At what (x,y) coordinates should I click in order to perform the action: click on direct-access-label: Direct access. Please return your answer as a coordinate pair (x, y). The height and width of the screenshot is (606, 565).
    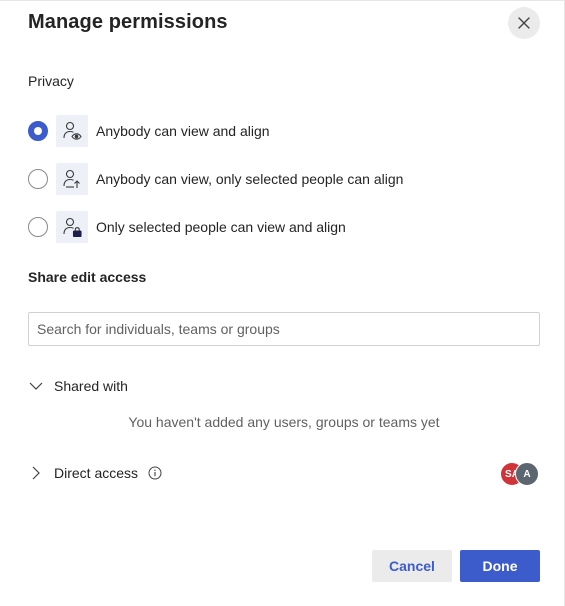
    Looking at the image, I should click on (96, 473).